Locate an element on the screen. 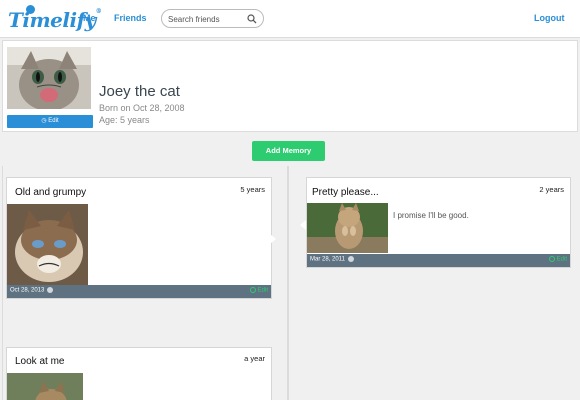 Image resolution: width=580 pixels, height=400 pixels. nav-me-link: Me is located at coordinates (89, 18).